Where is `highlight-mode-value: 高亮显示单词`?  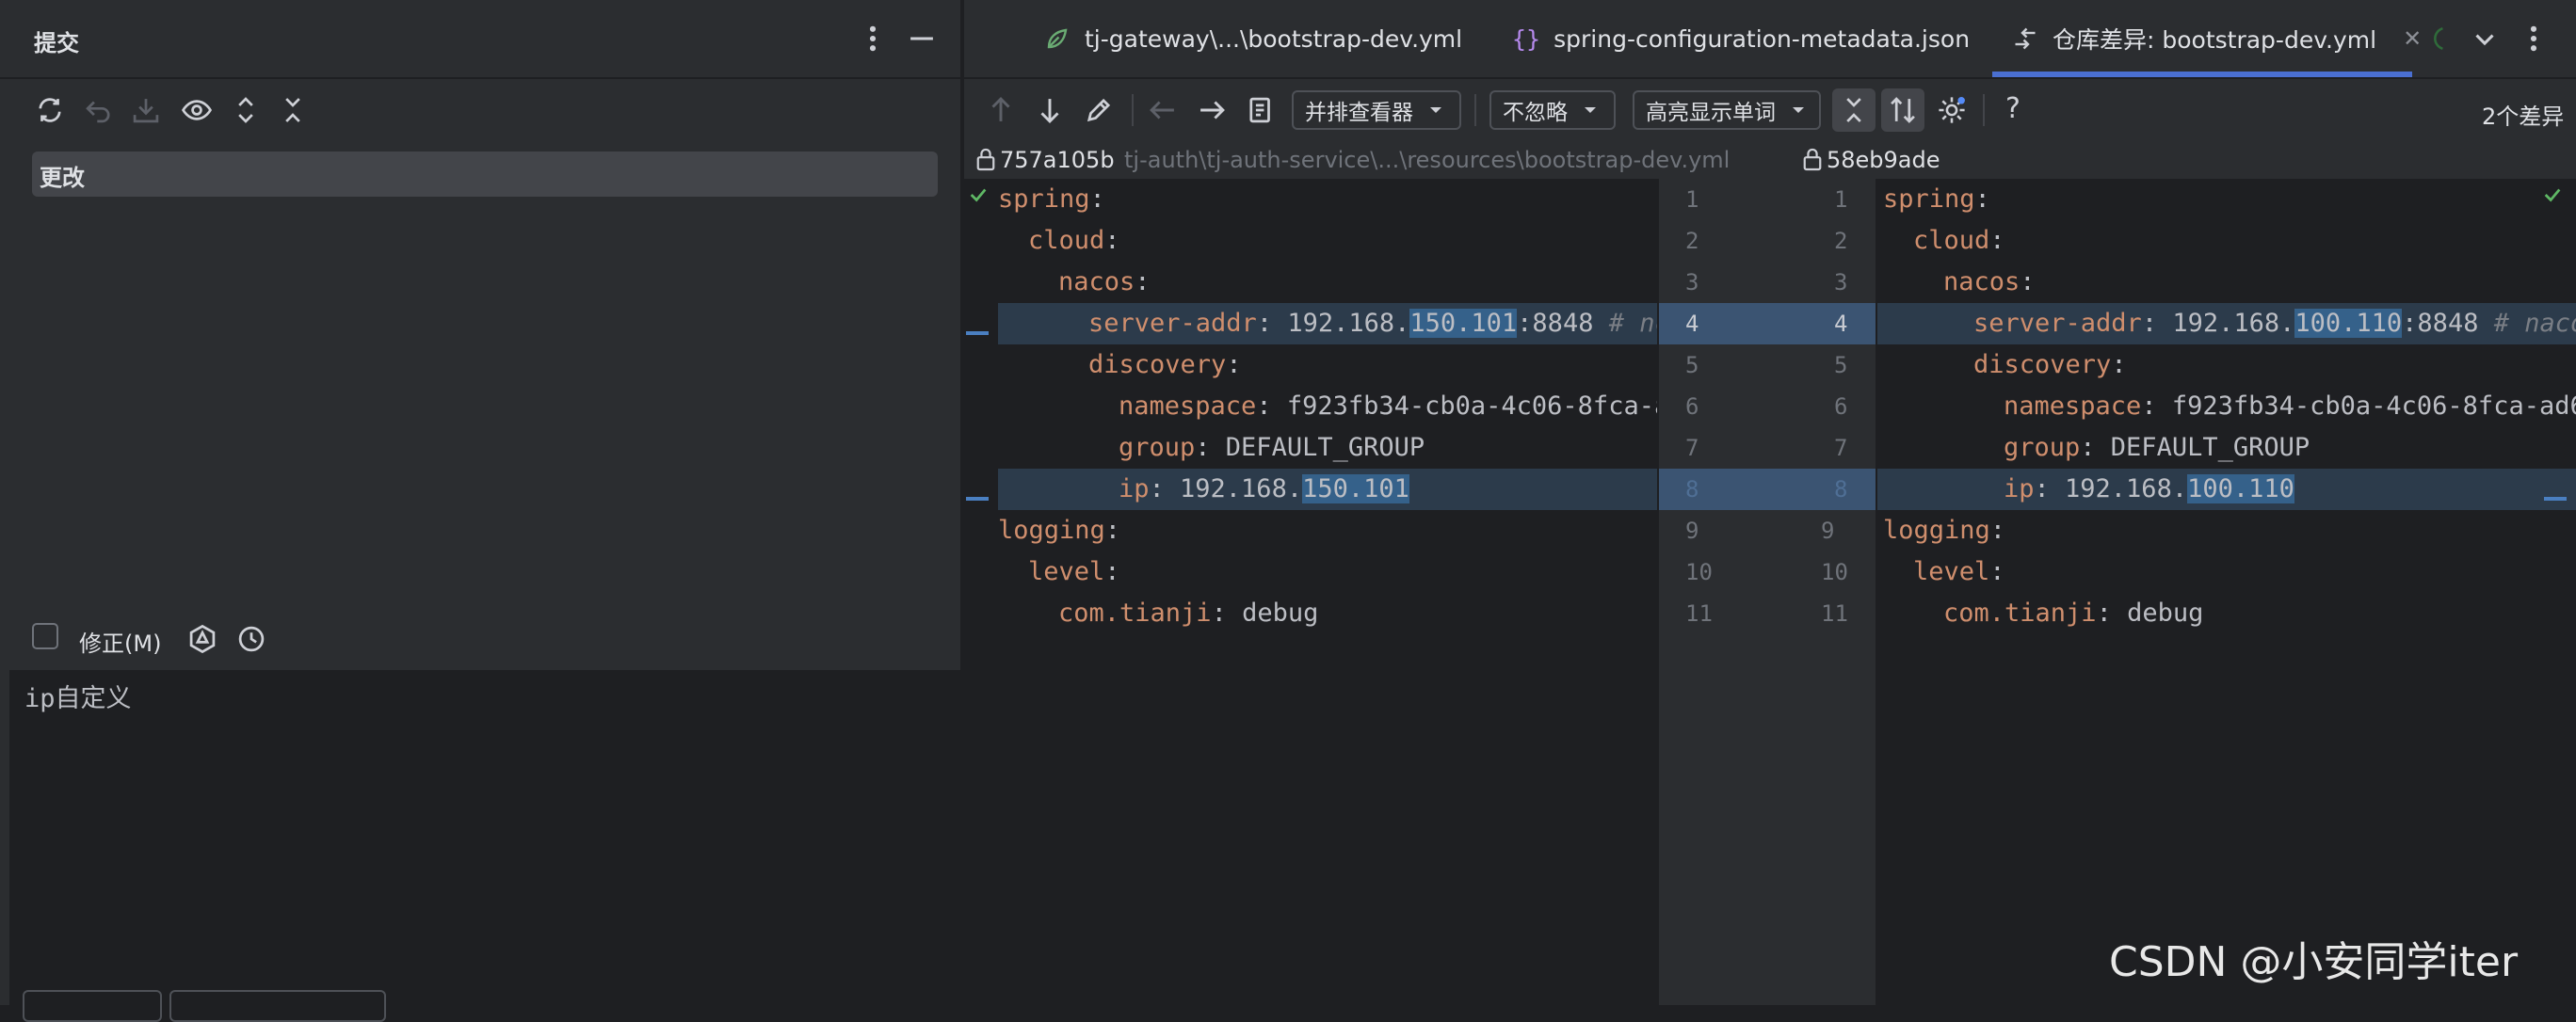 highlight-mode-value: 高亮显示单词 is located at coordinates (1711, 113).